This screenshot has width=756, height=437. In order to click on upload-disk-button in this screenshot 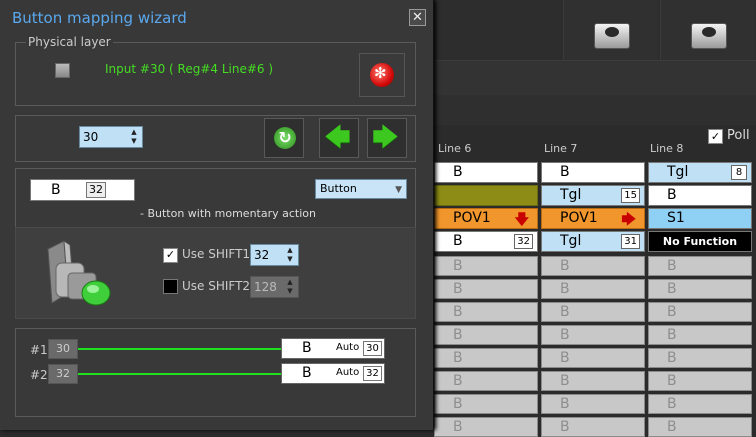, I will do `click(610, 30)`.